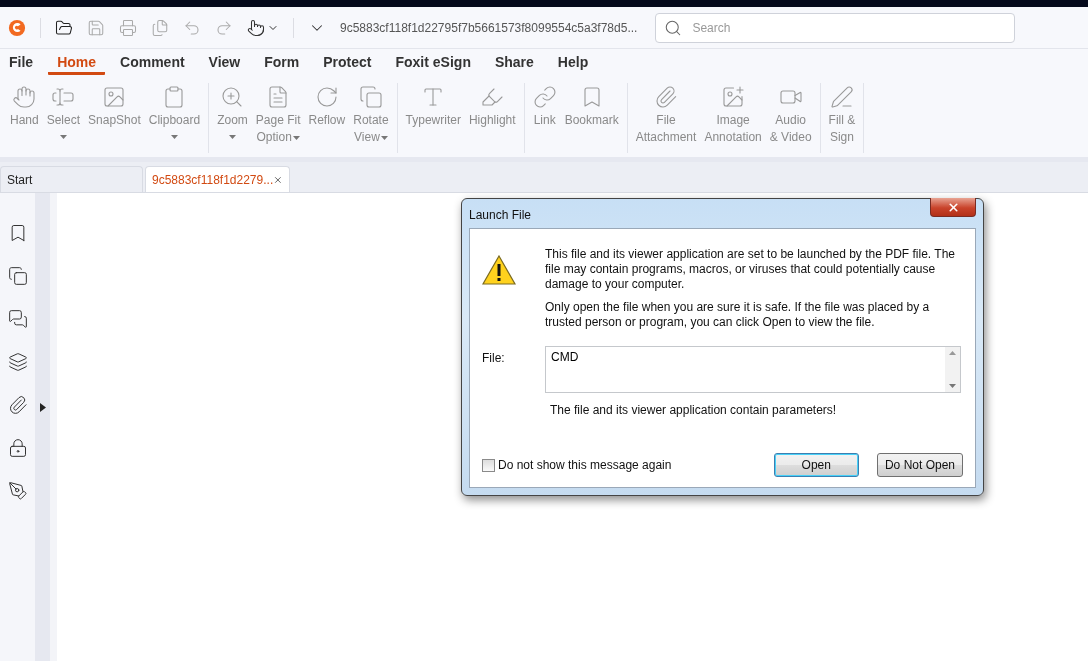 This screenshot has height=661, width=1088. Describe the element at coordinates (327, 118) in the screenshot. I see `ribbon-button: Reflow` at that location.